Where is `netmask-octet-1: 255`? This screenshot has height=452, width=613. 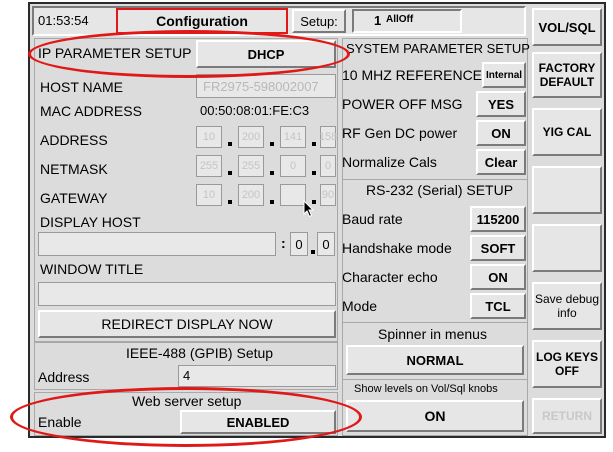
netmask-octet-1: 255 is located at coordinates (209, 166).